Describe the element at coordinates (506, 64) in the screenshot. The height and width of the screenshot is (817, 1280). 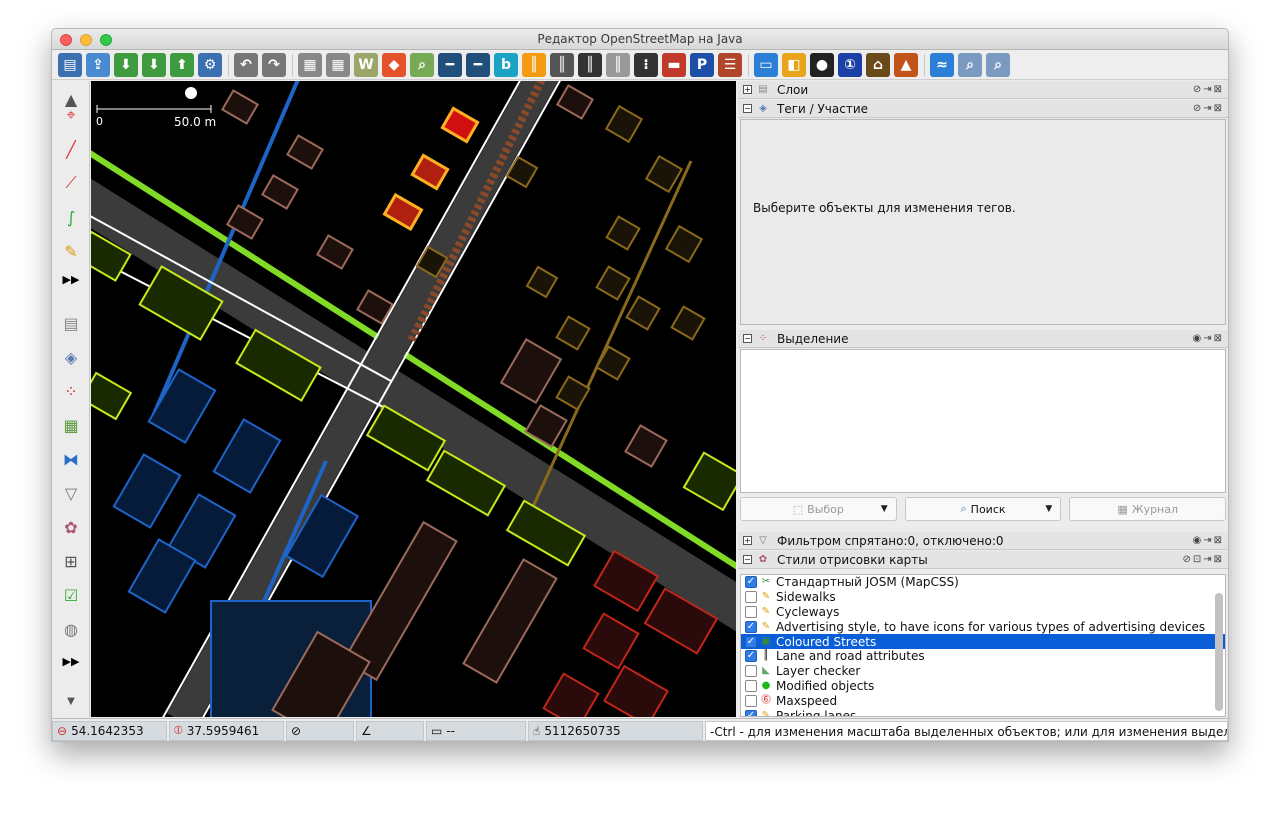
I see `bing-icon: b` at that location.